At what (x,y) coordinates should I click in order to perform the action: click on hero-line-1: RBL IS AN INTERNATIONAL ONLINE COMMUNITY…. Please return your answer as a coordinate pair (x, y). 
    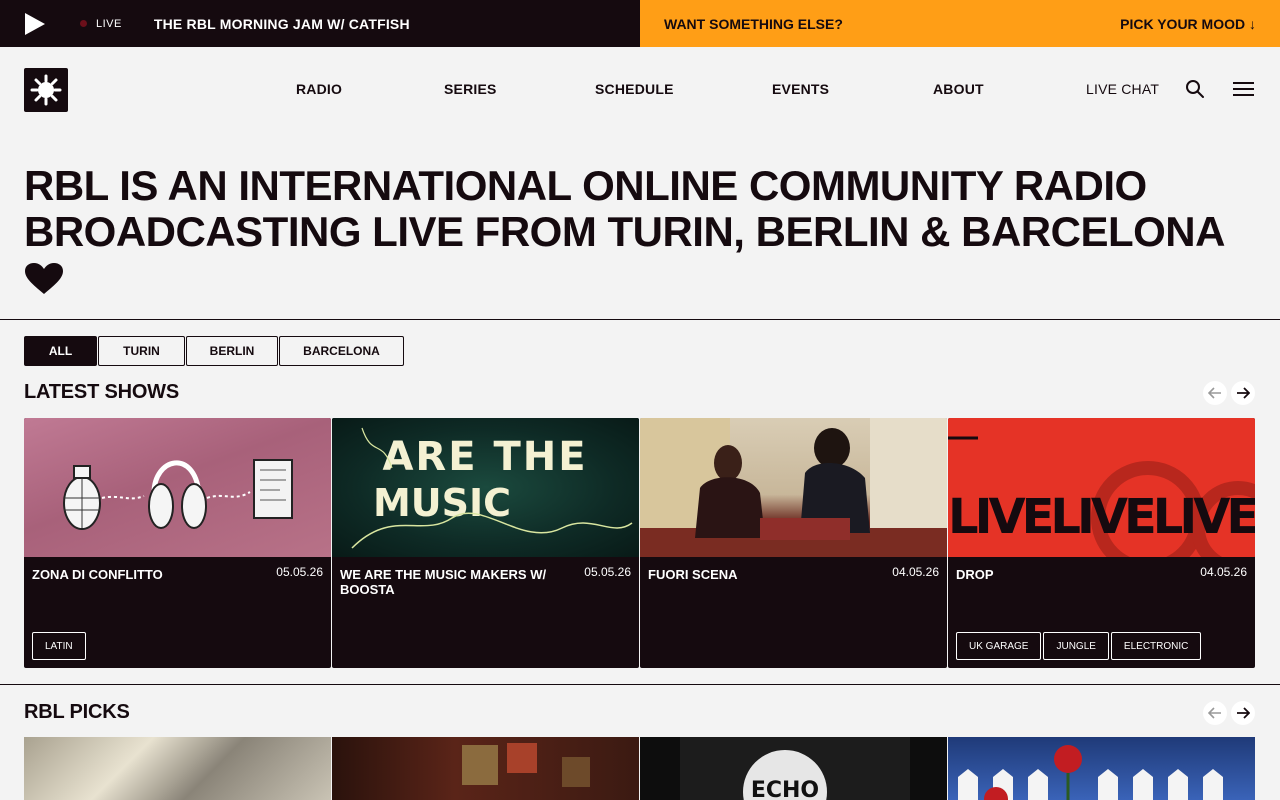
    Looking at the image, I should click on (585, 185).